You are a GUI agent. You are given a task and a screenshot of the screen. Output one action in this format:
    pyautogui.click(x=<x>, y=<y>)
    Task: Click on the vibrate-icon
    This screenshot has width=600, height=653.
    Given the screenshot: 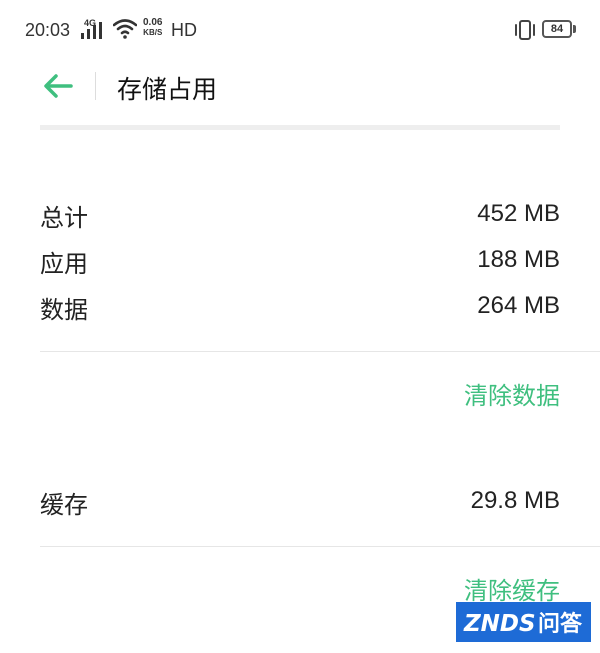 What is the action you would take?
    pyautogui.click(x=525, y=30)
    